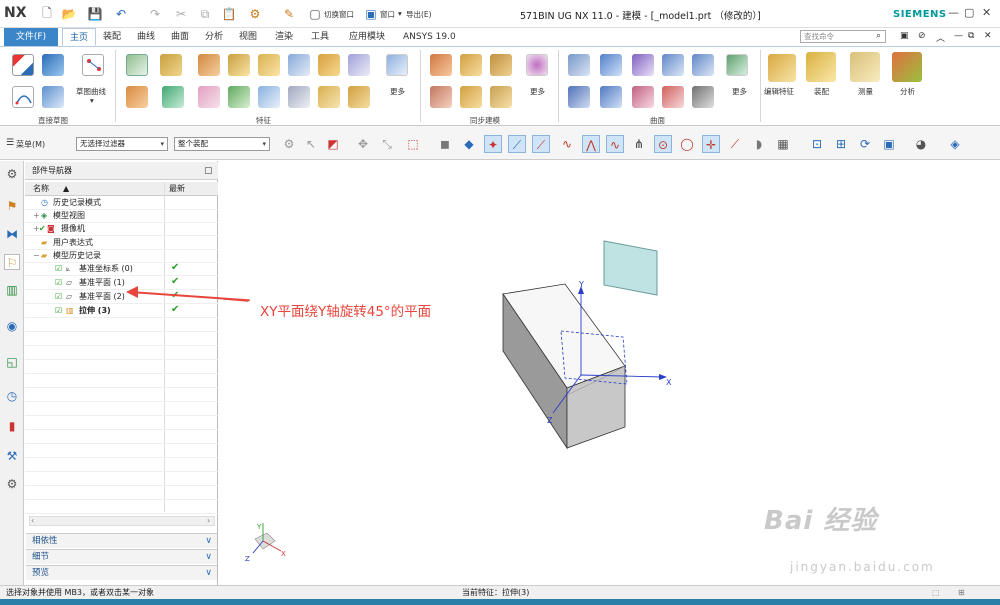 Image resolution: width=1000 pixels, height=605 pixels. Describe the element at coordinates (958, 36) in the screenshot. I see `doc-minimize-icon: —` at that location.